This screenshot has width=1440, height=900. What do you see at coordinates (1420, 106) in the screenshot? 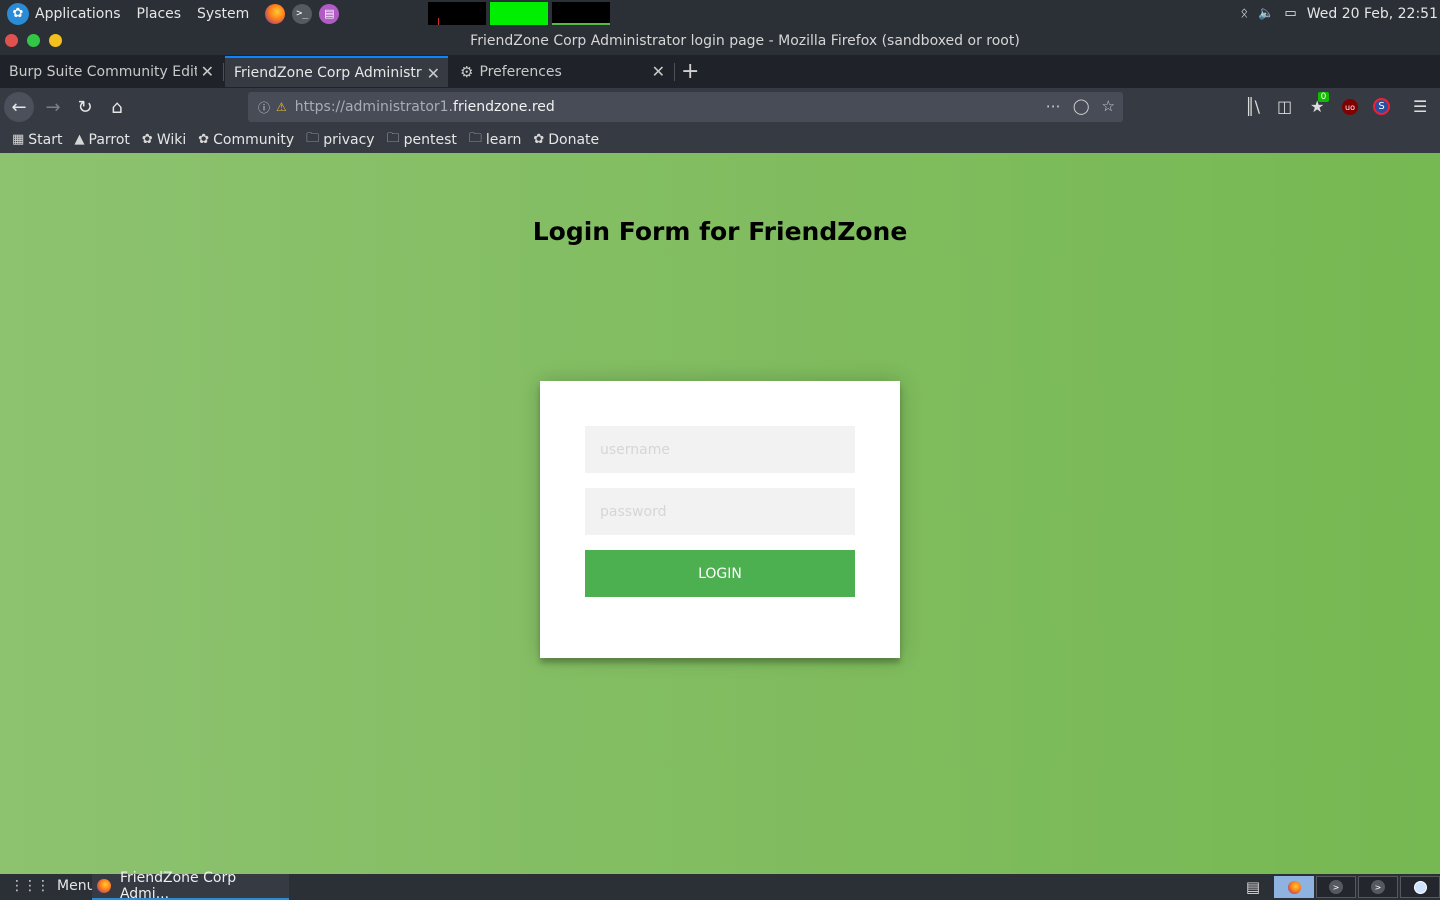
I see `hamburger-menu-icon: ☰` at bounding box center [1420, 106].